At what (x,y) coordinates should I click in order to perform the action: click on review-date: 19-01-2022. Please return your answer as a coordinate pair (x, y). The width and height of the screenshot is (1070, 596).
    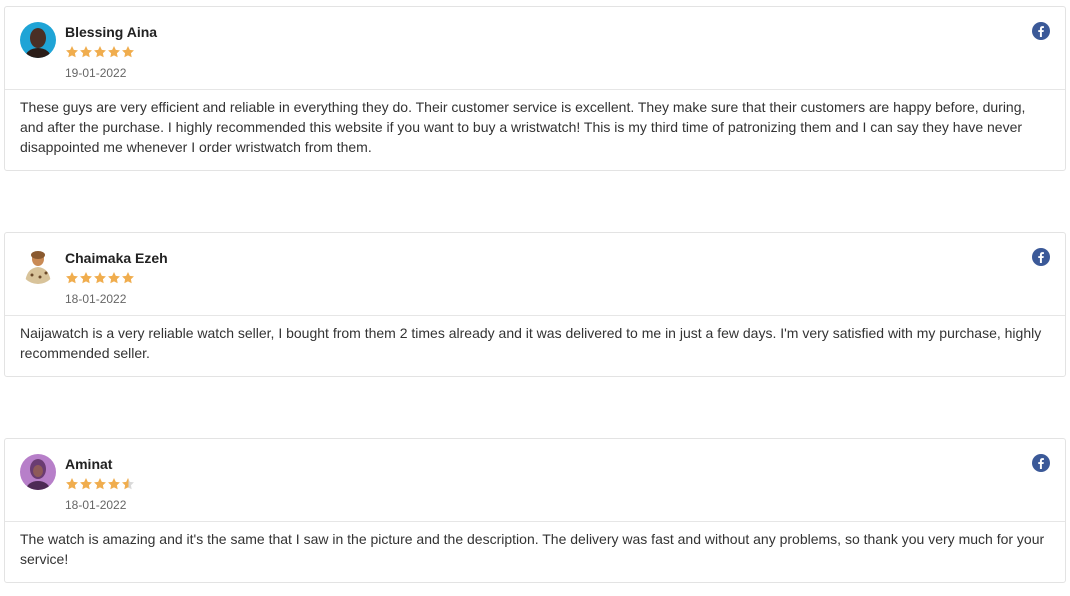
    Looking at the image, I should click on (96, 73).